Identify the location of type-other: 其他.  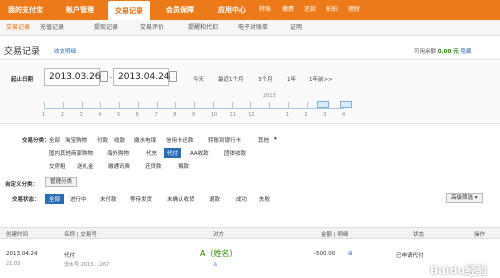
(263, 140).